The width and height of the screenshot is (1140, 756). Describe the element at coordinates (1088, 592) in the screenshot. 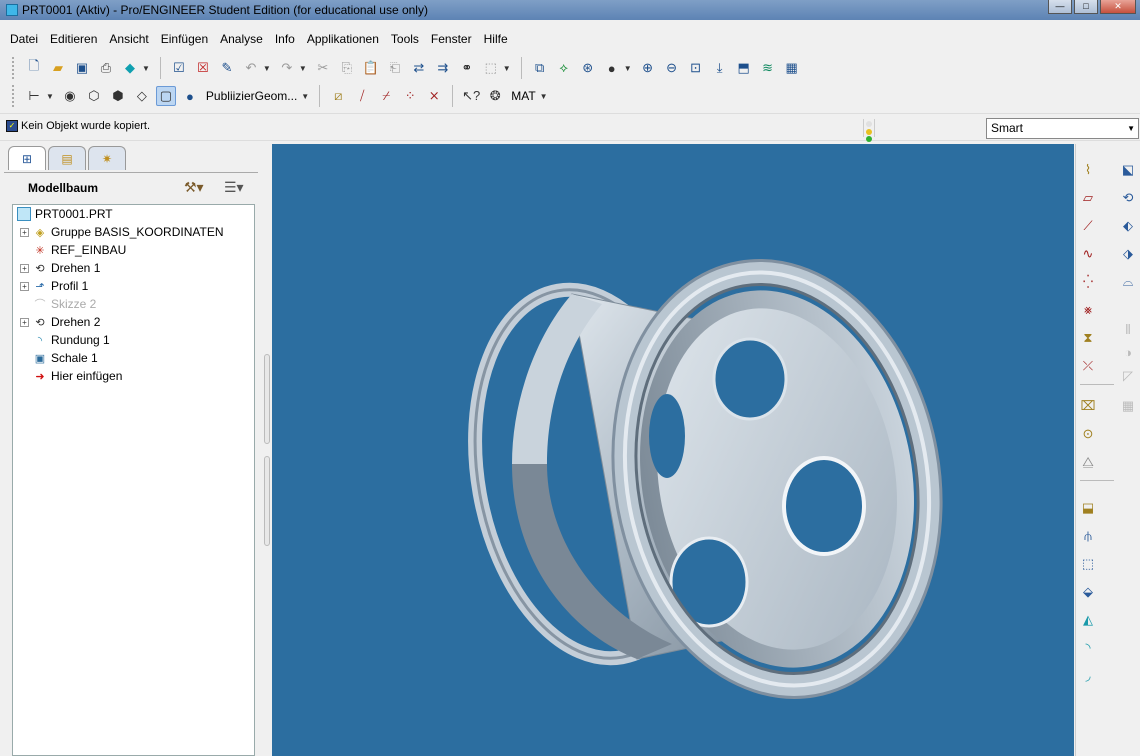

I see `offset-icon: ⬙` at that location.